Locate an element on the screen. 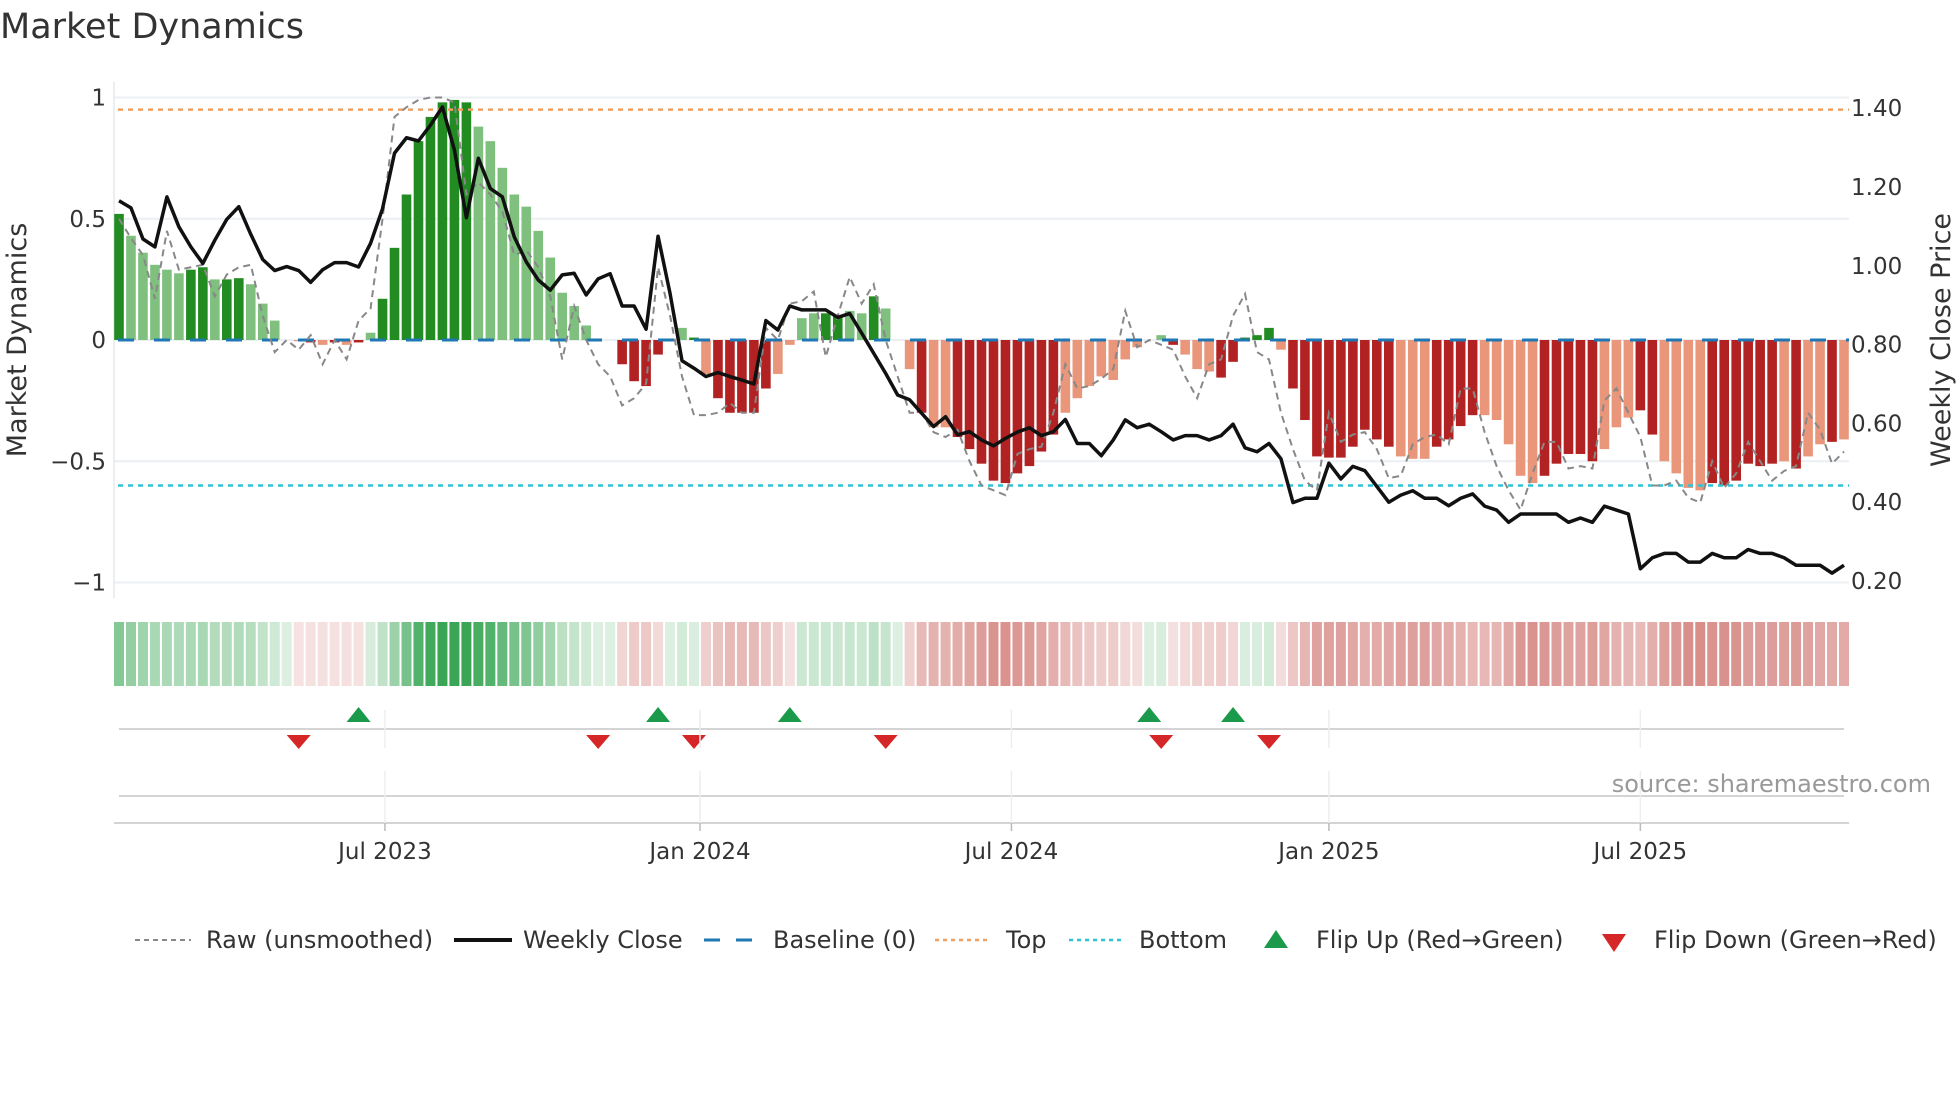 Image resolution: width=1960 pixels, height=1102 pixels. y2-tick-label: 0.80 is located at coordinates (1876, 346).